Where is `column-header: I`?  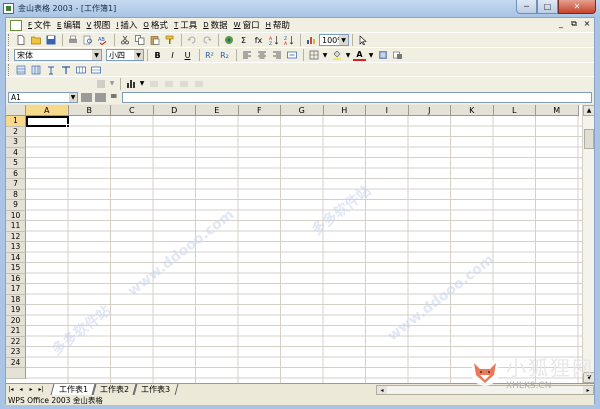 column-header: I is located at coordinates (387, 110).